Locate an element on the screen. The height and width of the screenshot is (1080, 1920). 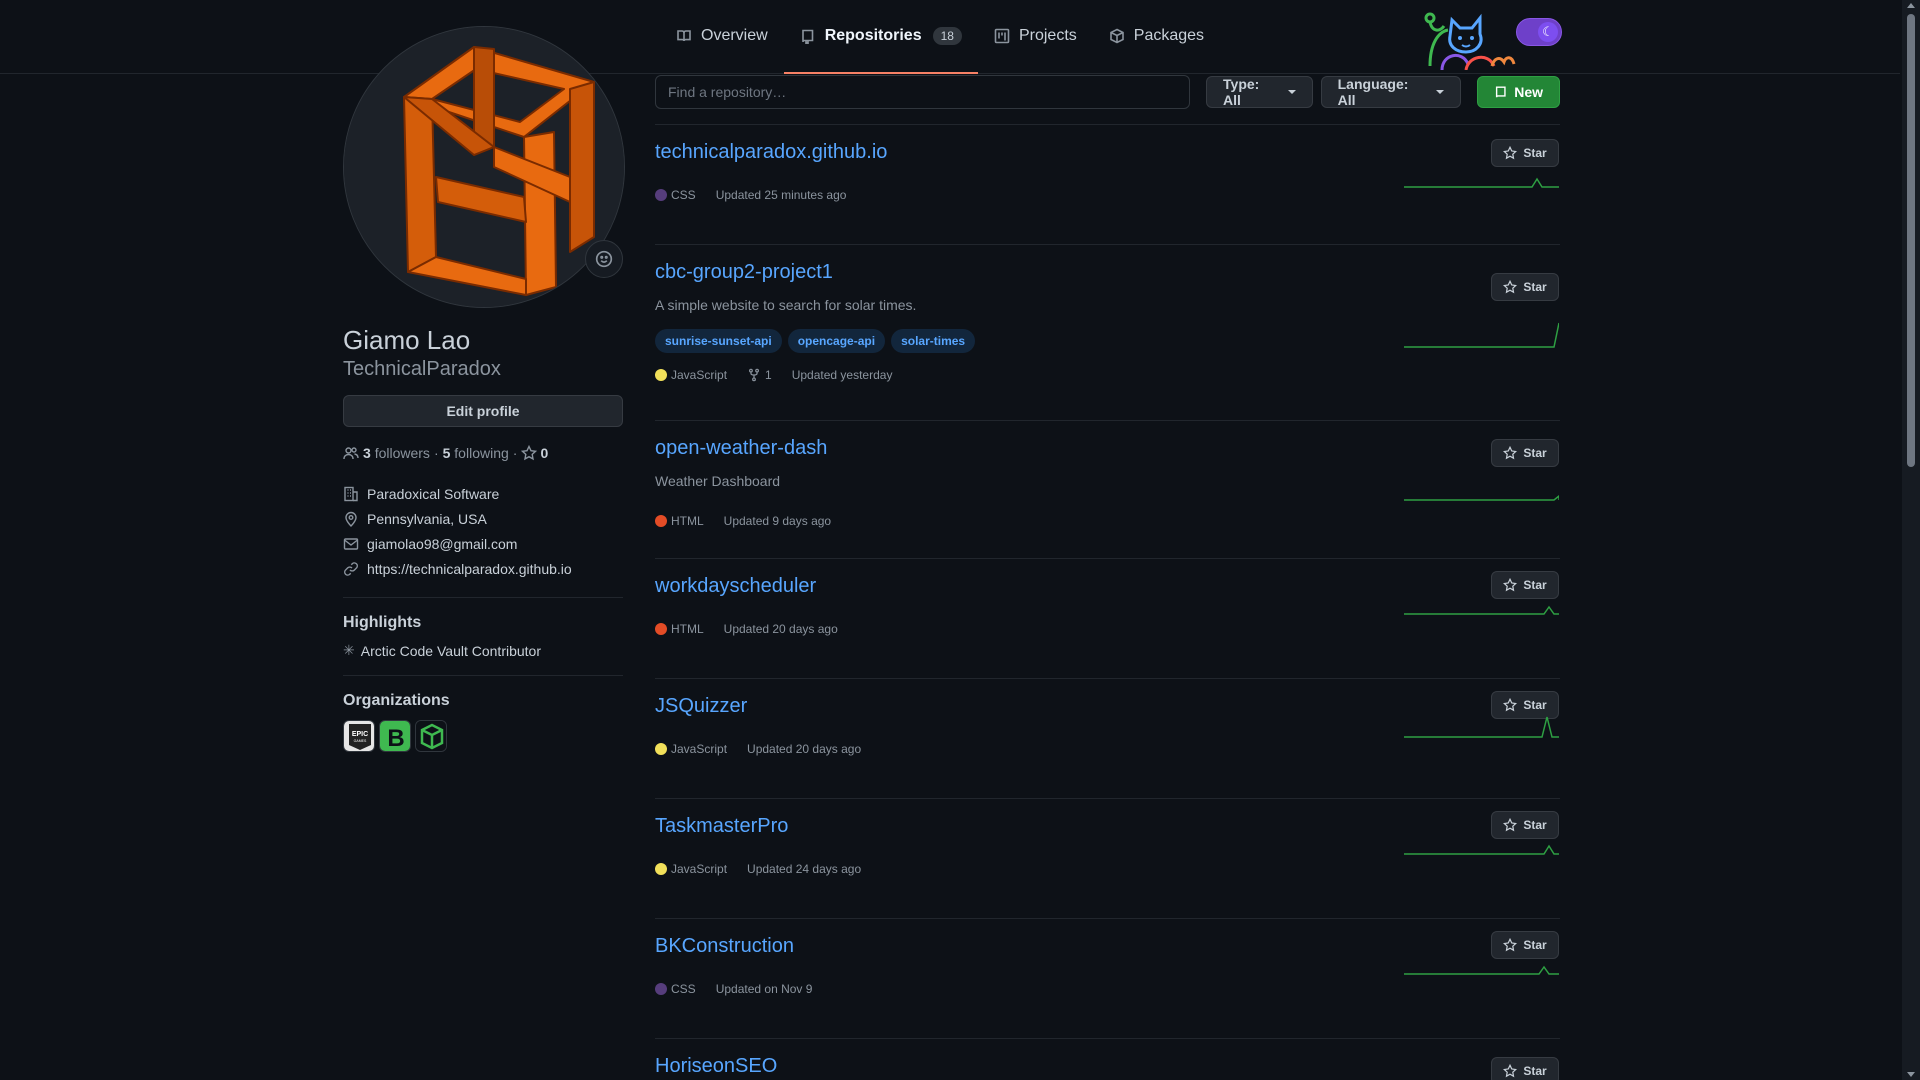
org-avatar-b: B is located at coordinates (395, 736).